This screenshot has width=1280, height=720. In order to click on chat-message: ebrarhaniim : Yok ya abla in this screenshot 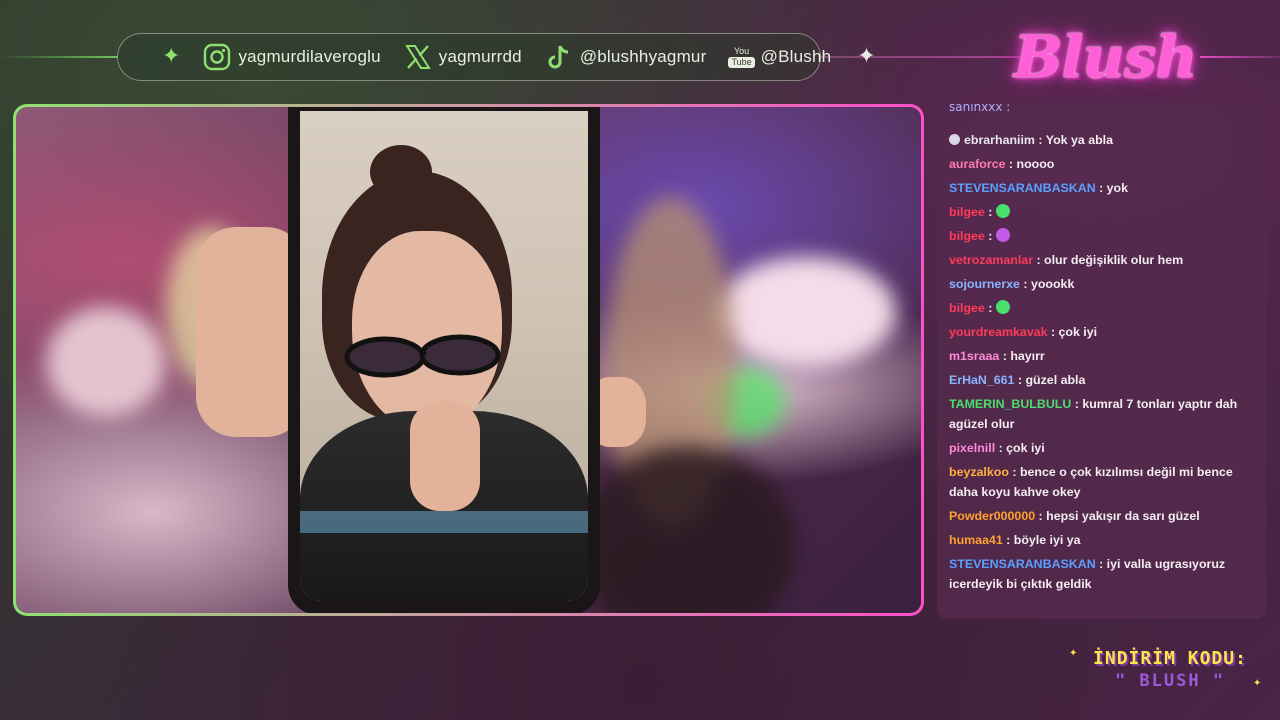, I will do `click(1102, 140)`.